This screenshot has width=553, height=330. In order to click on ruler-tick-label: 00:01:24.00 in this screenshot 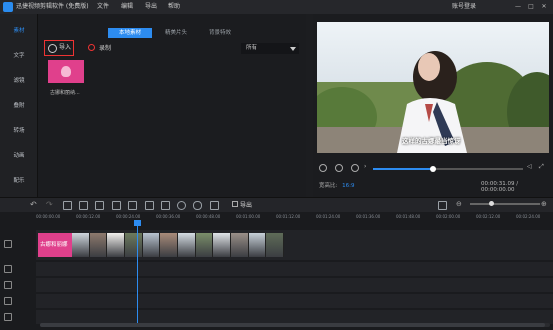, I will do `click(328, 216)`.